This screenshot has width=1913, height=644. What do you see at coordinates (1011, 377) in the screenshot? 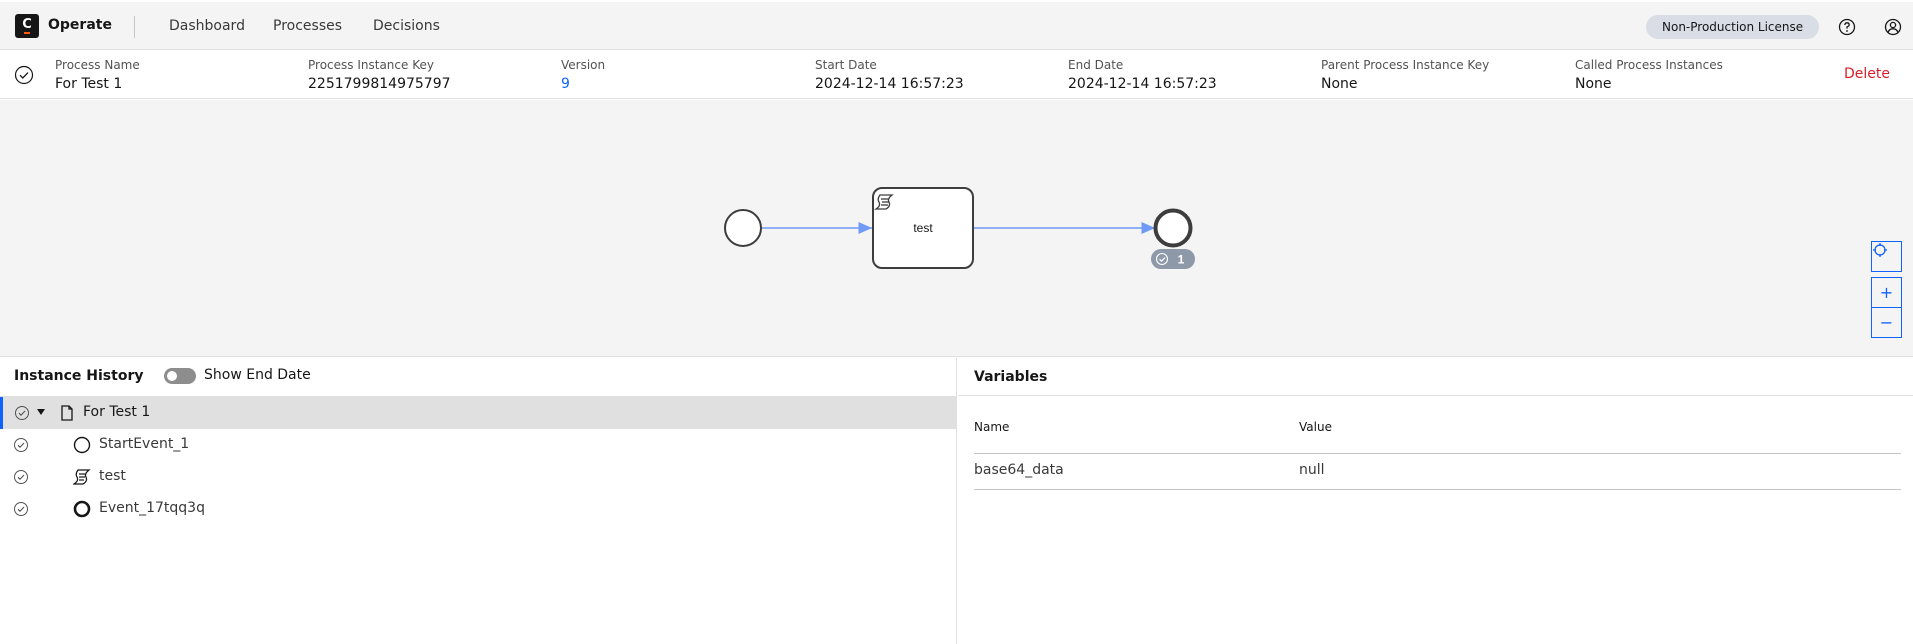
I see `variables-title: Variables` at bounding box center [1011, 377].